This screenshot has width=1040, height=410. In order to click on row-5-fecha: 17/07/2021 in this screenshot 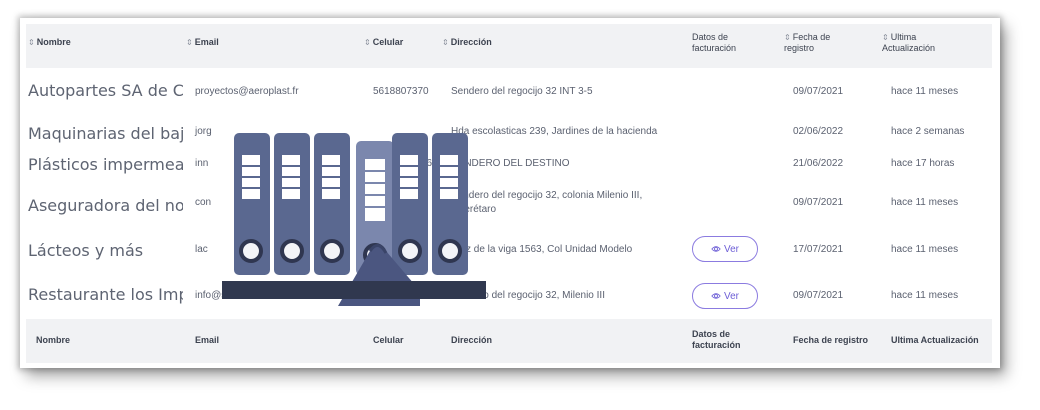, I will do `click(818, 249)`.